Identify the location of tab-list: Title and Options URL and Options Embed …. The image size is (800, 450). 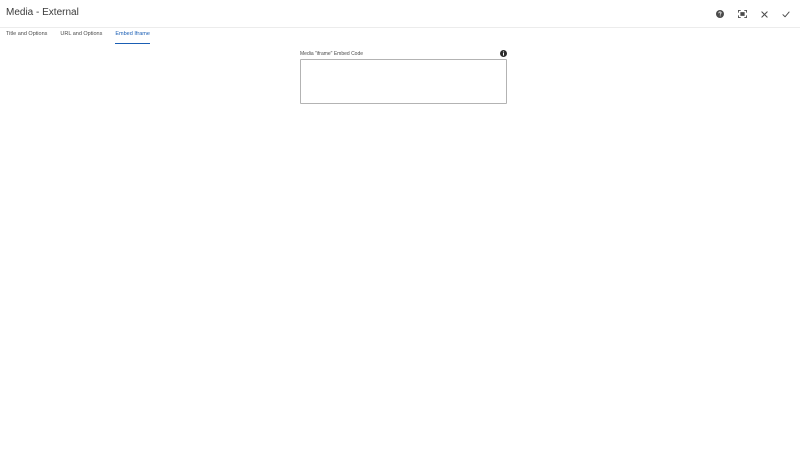
(78, 36).